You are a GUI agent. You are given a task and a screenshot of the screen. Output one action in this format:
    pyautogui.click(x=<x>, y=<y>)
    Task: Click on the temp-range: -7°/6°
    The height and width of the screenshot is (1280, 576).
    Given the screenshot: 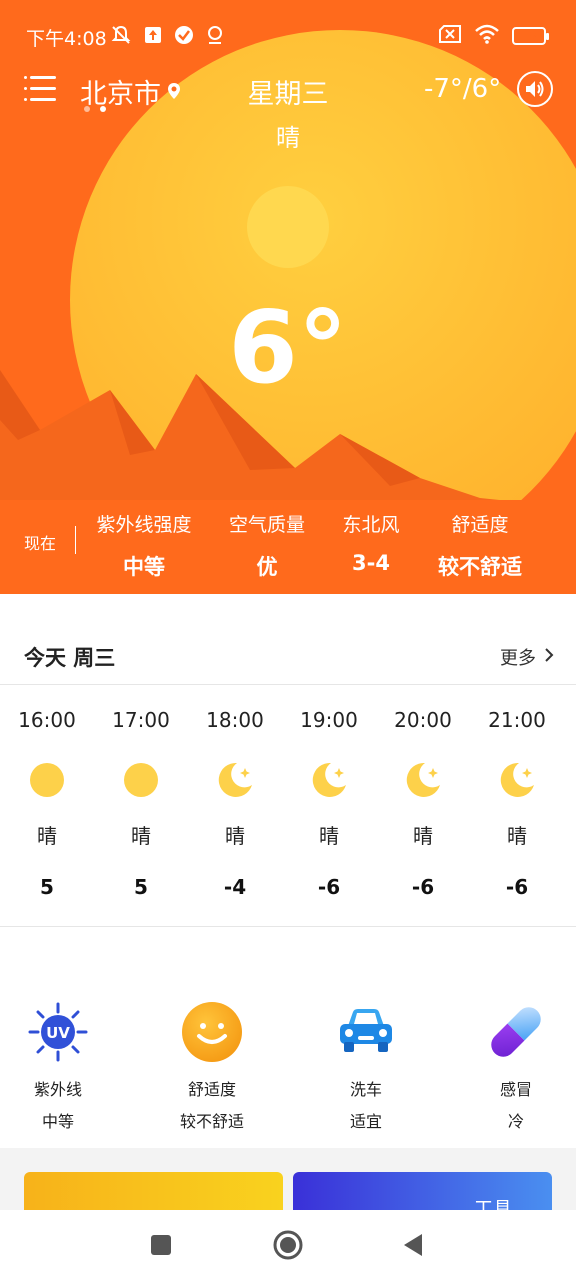 What is the action you would take?
    pyautogui.click(x=463, y=89)
    